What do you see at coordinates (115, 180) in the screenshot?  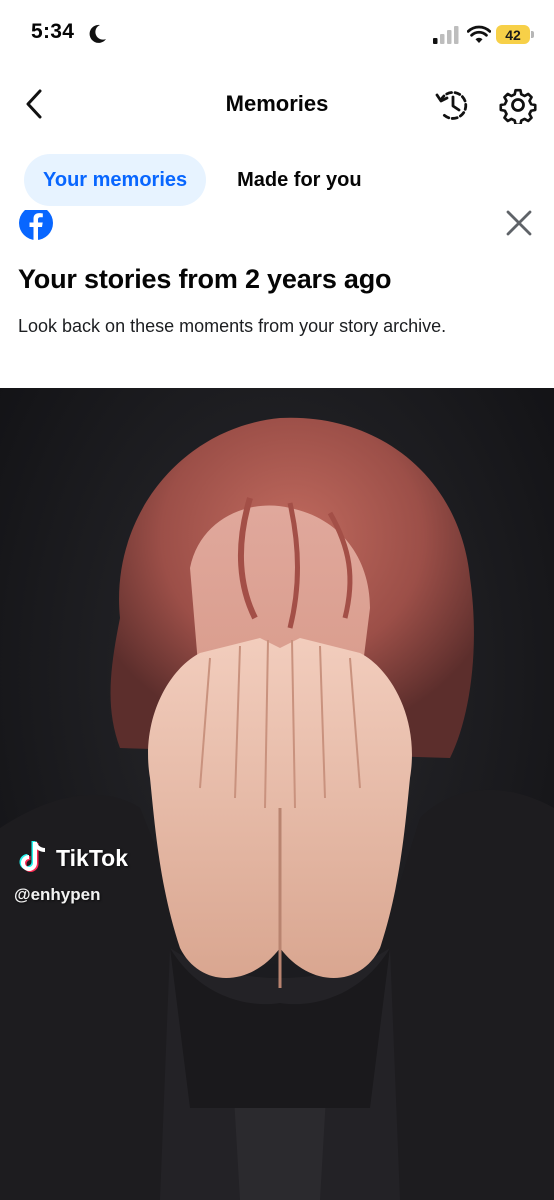 I see `tab-your-memories: Your memories` at bounding box center [115, 180].